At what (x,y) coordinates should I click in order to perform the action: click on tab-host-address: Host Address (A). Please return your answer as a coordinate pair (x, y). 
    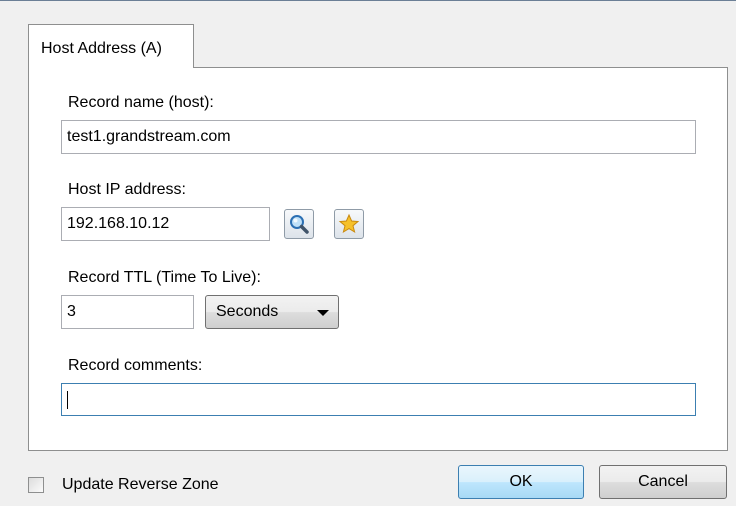
    Looking at the image, I should click on (111, 46).